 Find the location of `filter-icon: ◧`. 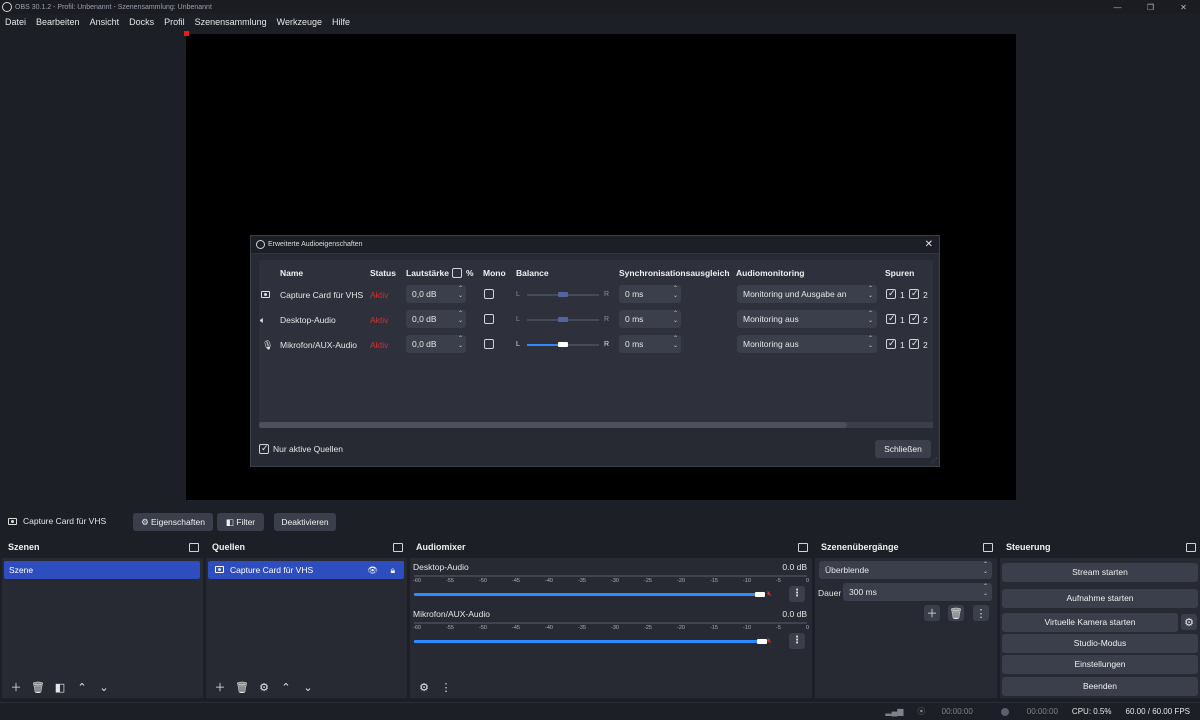

filter-icon: ◧ is located at coordinates (60, 687).